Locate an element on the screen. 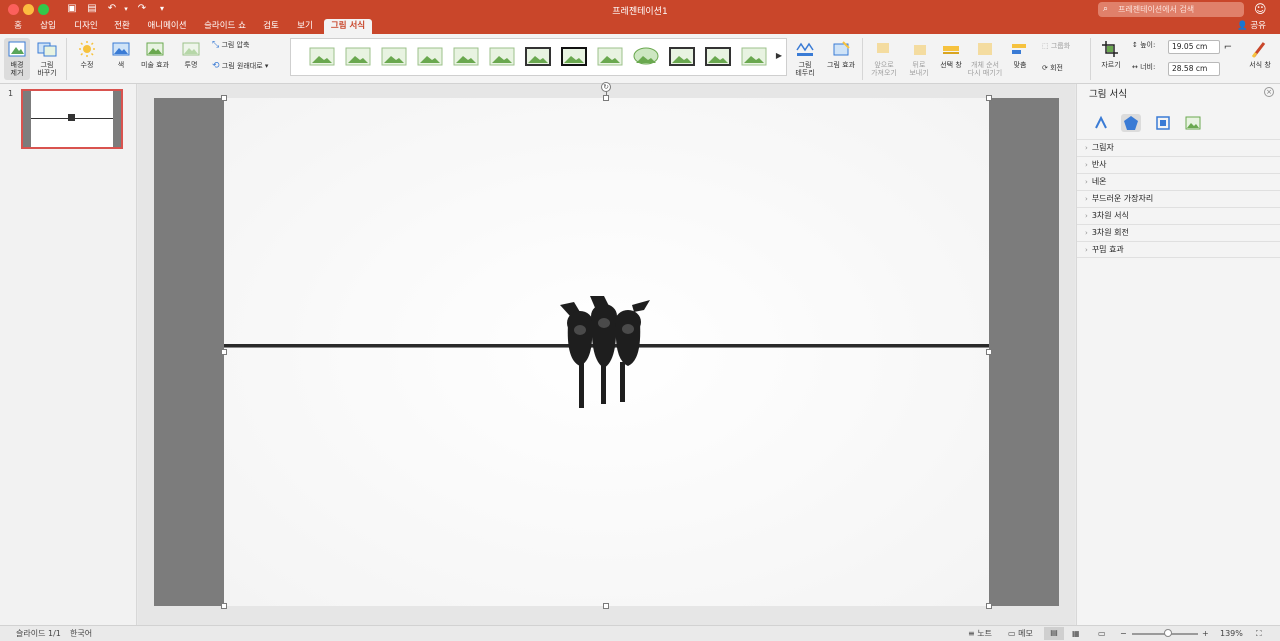 The width and height of the screenshot is (1280, 641). format-pane-button: 서식 창 is located at coordinates (1260, 54).